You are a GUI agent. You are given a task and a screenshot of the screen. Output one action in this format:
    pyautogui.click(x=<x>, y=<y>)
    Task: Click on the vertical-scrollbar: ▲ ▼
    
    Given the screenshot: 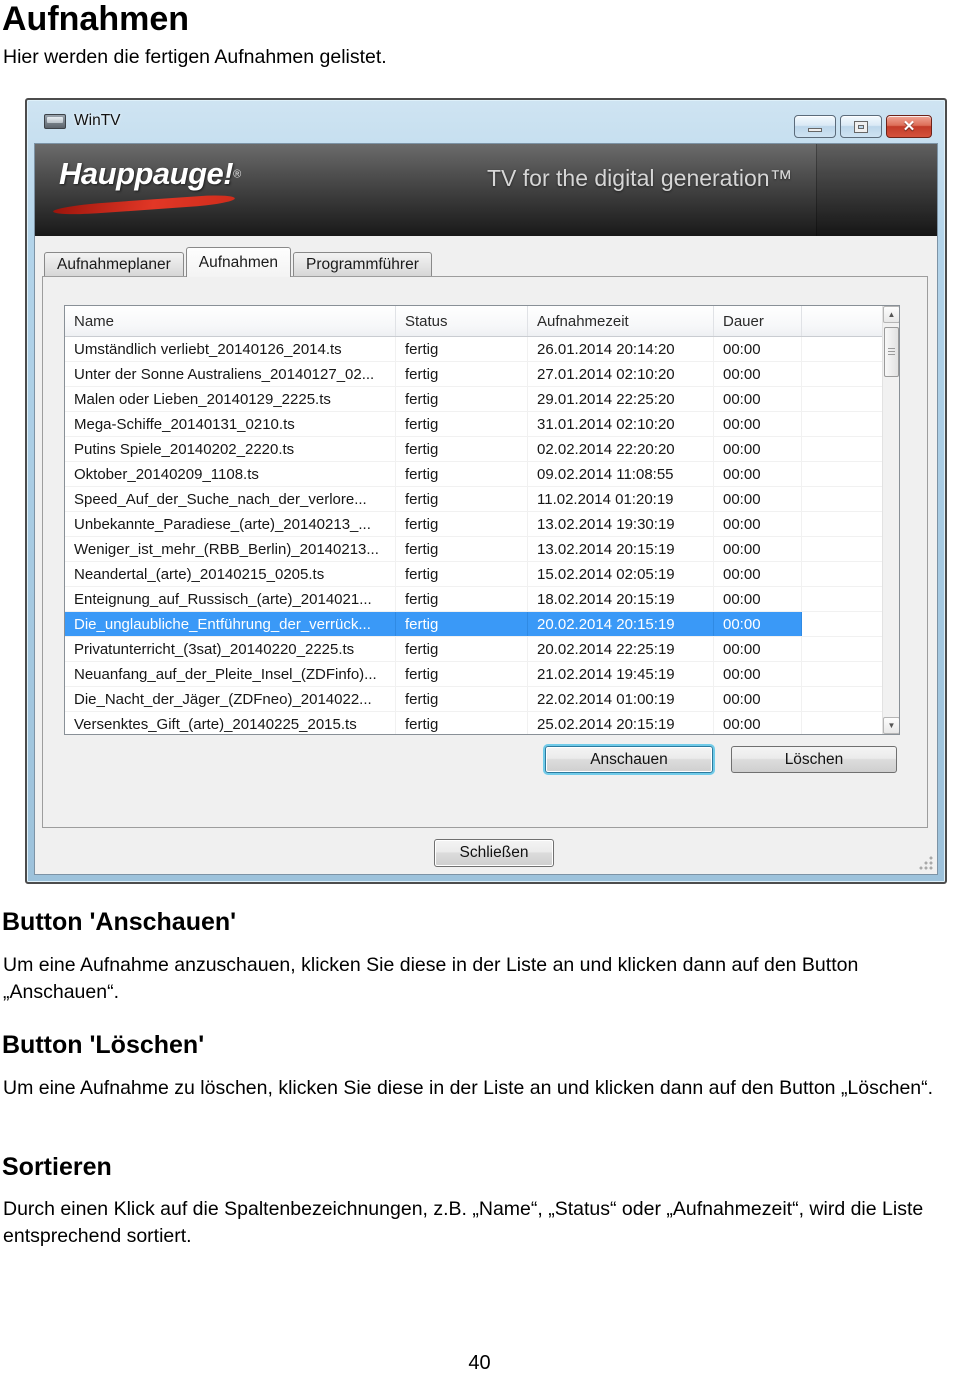 What is the action you would take?
    pyautogui.click(x=890, y=520)
    